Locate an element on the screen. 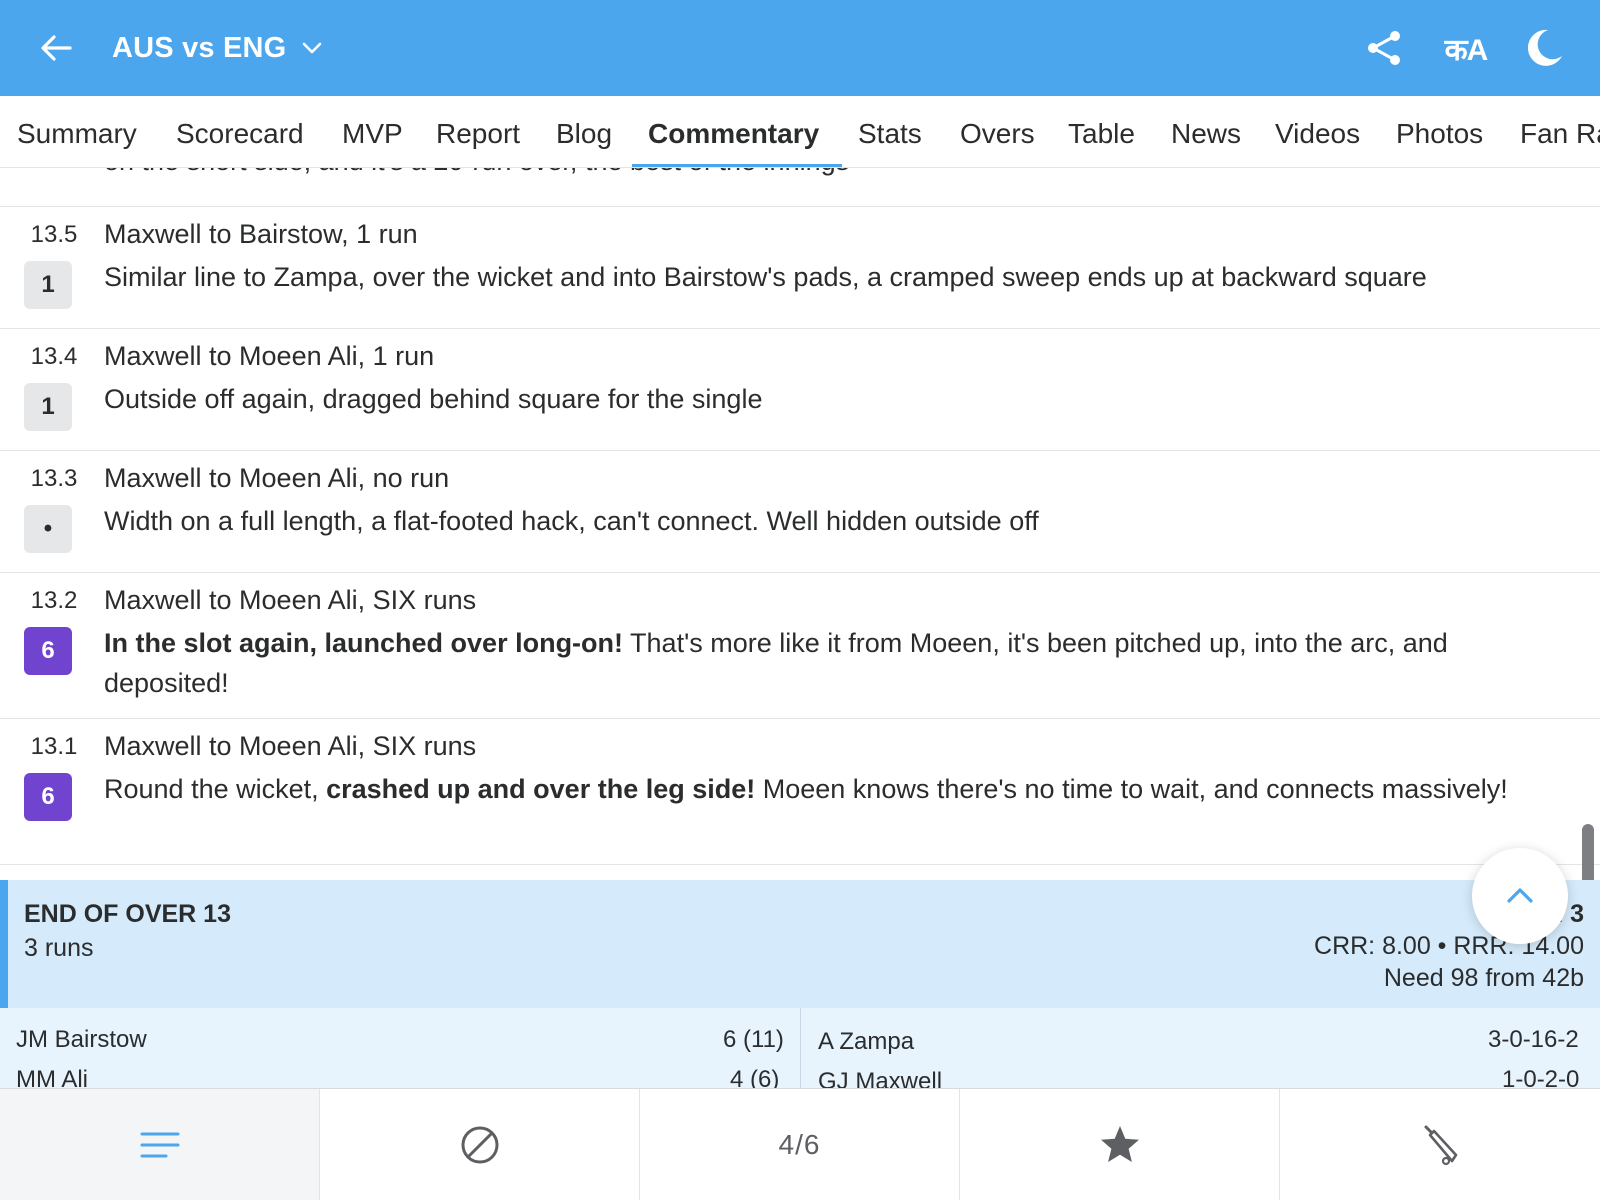 This screenshot has height=1200, width=1600. favourites-button is located at coordinates (1120, 1144).